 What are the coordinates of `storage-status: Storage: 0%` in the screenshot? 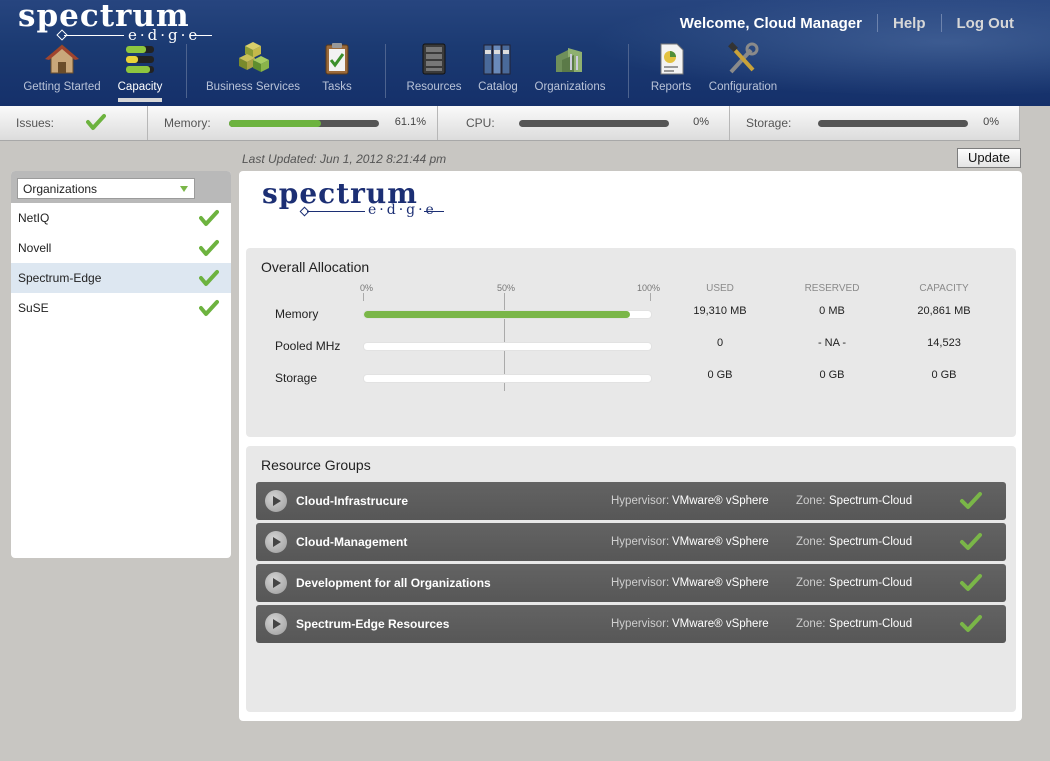 It's located at (875, 123).